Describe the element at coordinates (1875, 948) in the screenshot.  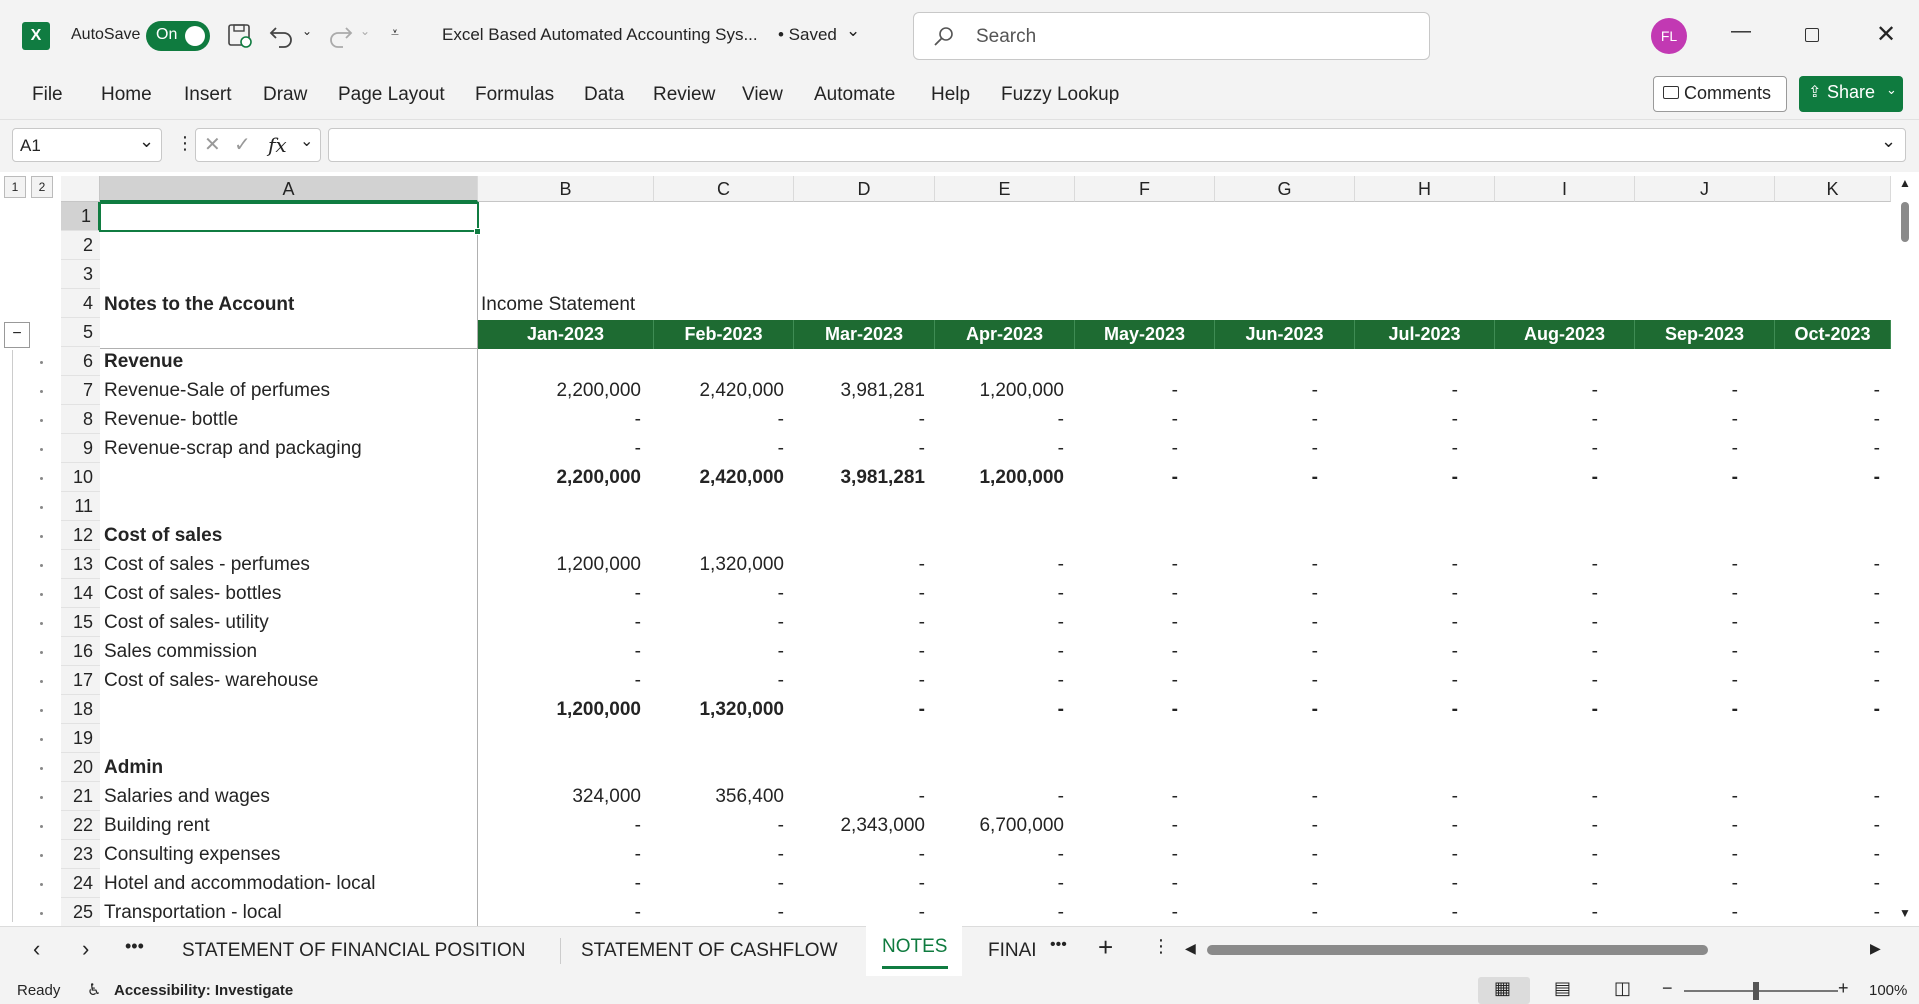
I see `scroll-right-icon: ▶` at that location.